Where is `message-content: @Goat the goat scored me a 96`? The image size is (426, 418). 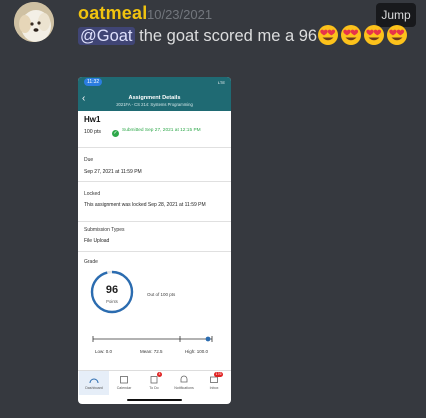
message-content: @Goat the goat scored me a 96 is located at coordinates (248, 36).